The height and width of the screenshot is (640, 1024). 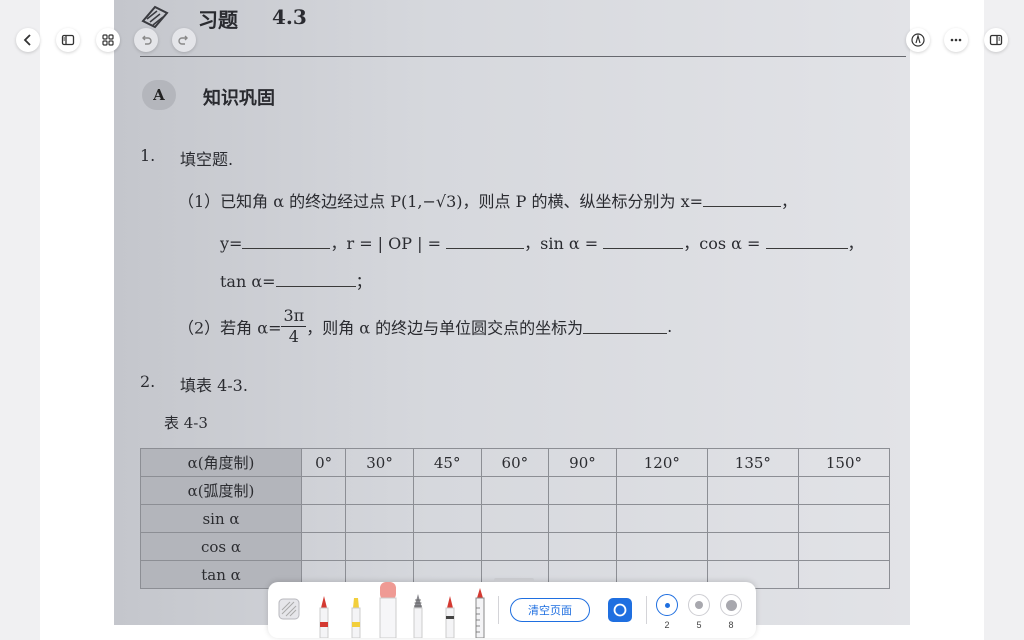 I want to click on lasso-tool-icon, so click(x=289, y=609).